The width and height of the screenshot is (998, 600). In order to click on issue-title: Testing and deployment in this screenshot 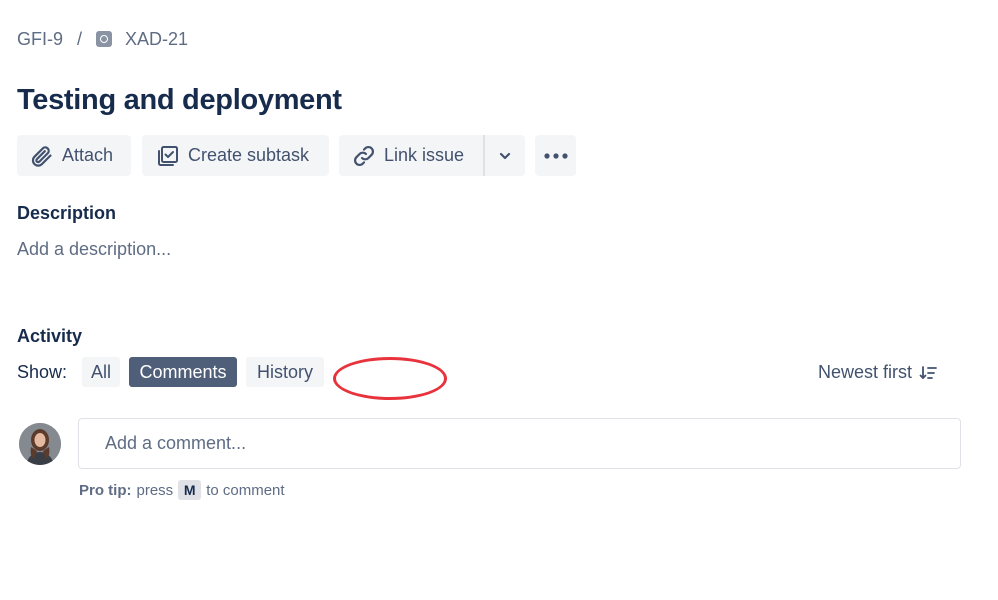, I will do `click(179, 100)`.